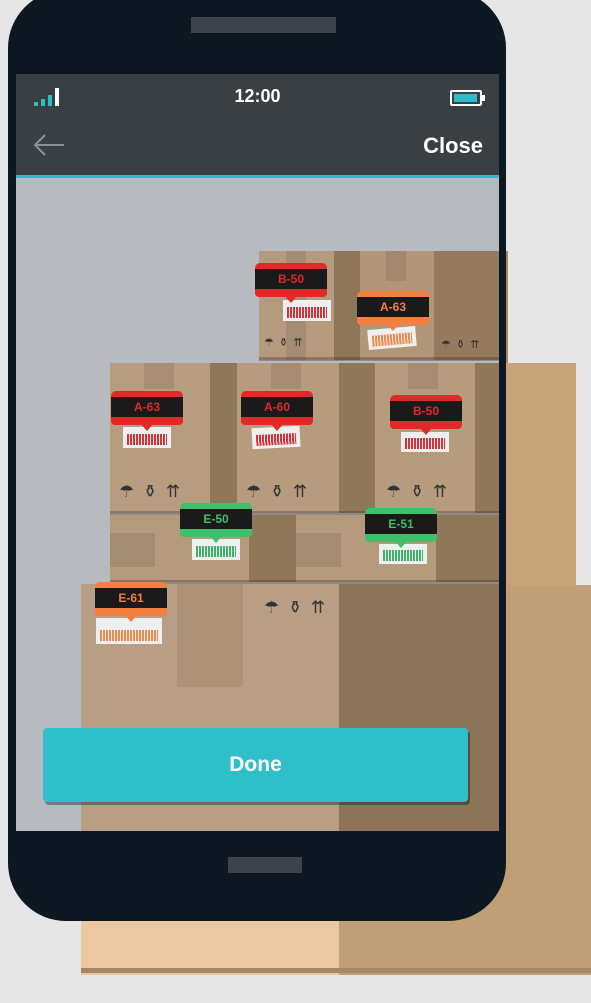 The width and height of the screenshot is (591, 1003). Describe the element at coordinates (49, 145) in the screenshot. I see `back-arrow-icon` at that location.